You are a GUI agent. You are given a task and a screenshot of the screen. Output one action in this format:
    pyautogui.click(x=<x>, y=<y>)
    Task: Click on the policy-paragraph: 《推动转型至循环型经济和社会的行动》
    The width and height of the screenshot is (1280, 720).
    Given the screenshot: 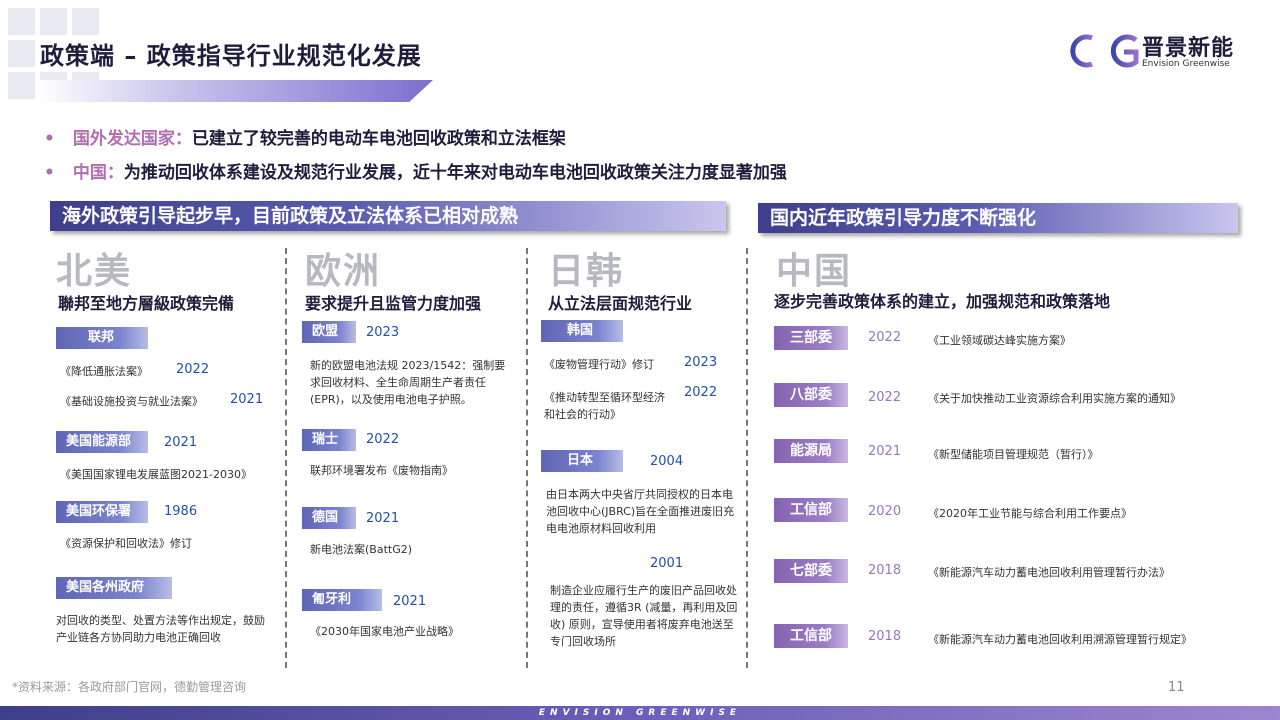 What is the action you would take?
    pyautogui.click(x=604, y=406)
    